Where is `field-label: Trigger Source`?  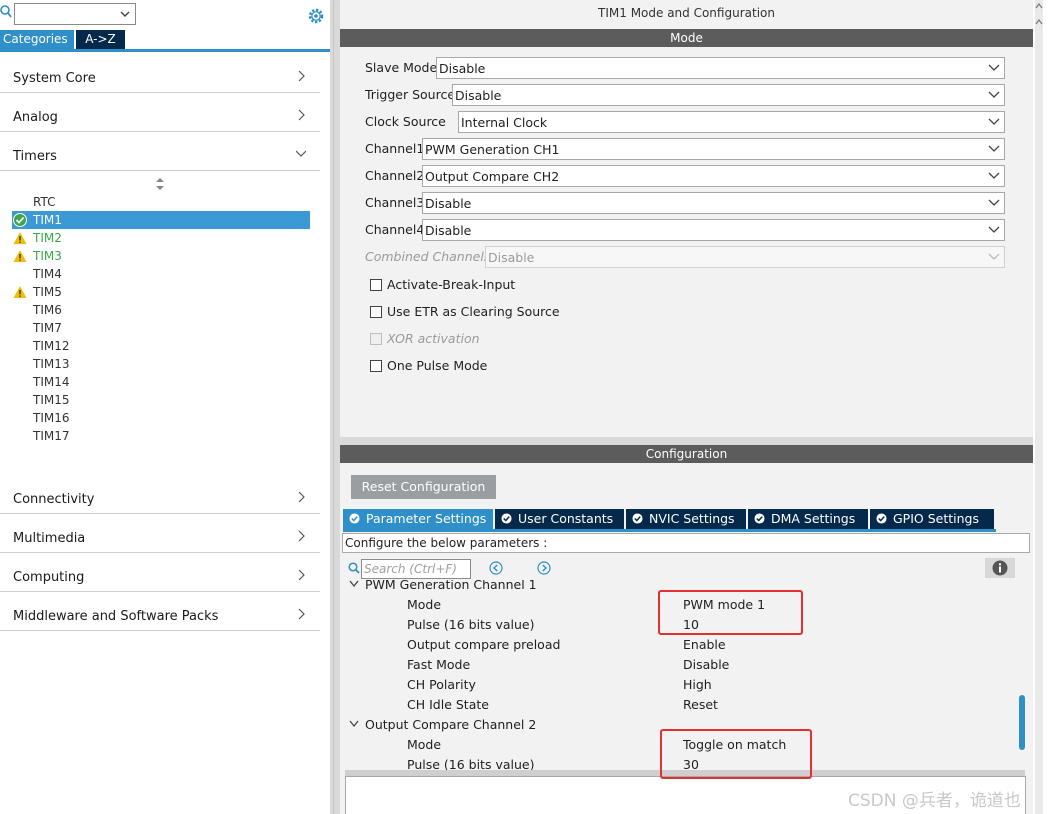
field-label: Trigger Source is located at coordinates (410, 94).